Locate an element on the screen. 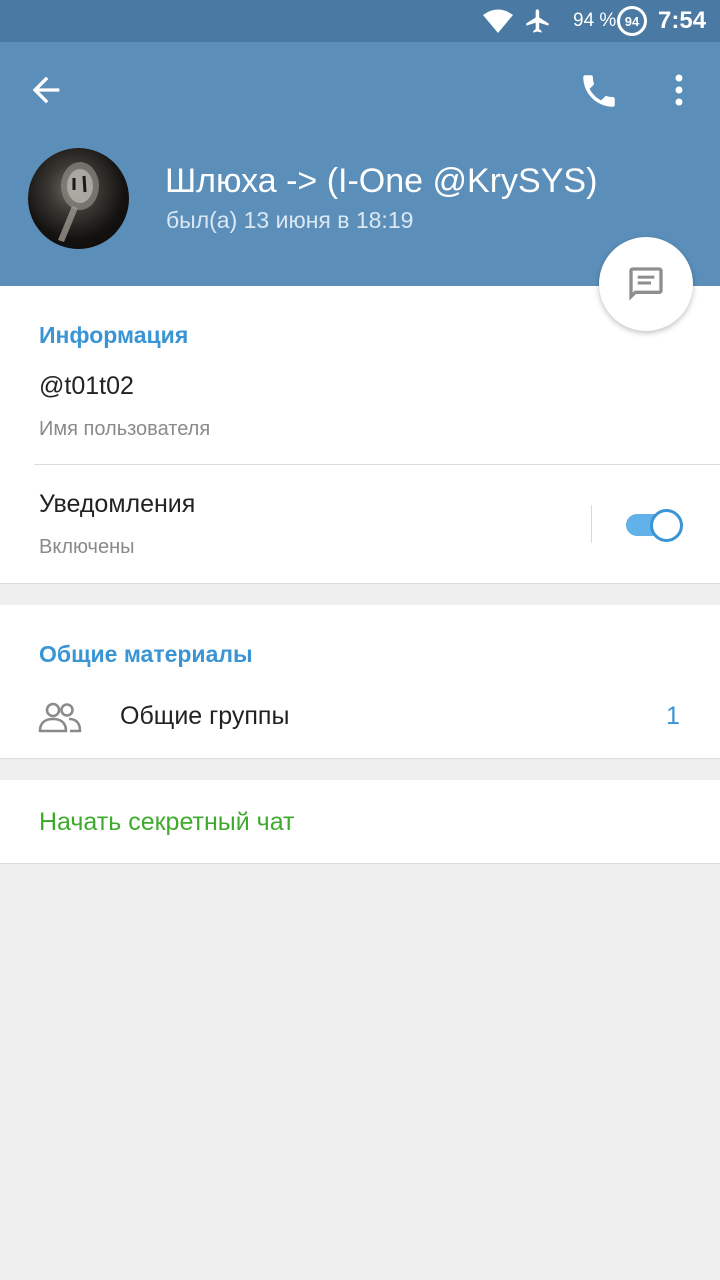  shared-groups-row: Общие группы 1 is located at coordinates (360, 718).